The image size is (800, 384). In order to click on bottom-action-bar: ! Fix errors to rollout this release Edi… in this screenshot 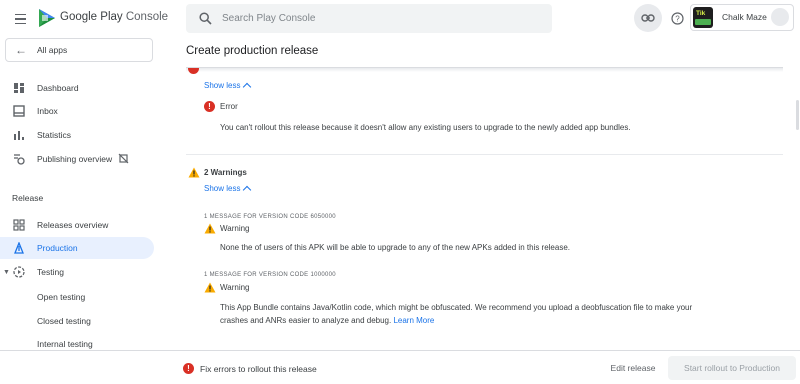, I will do `click(400, 367)`.